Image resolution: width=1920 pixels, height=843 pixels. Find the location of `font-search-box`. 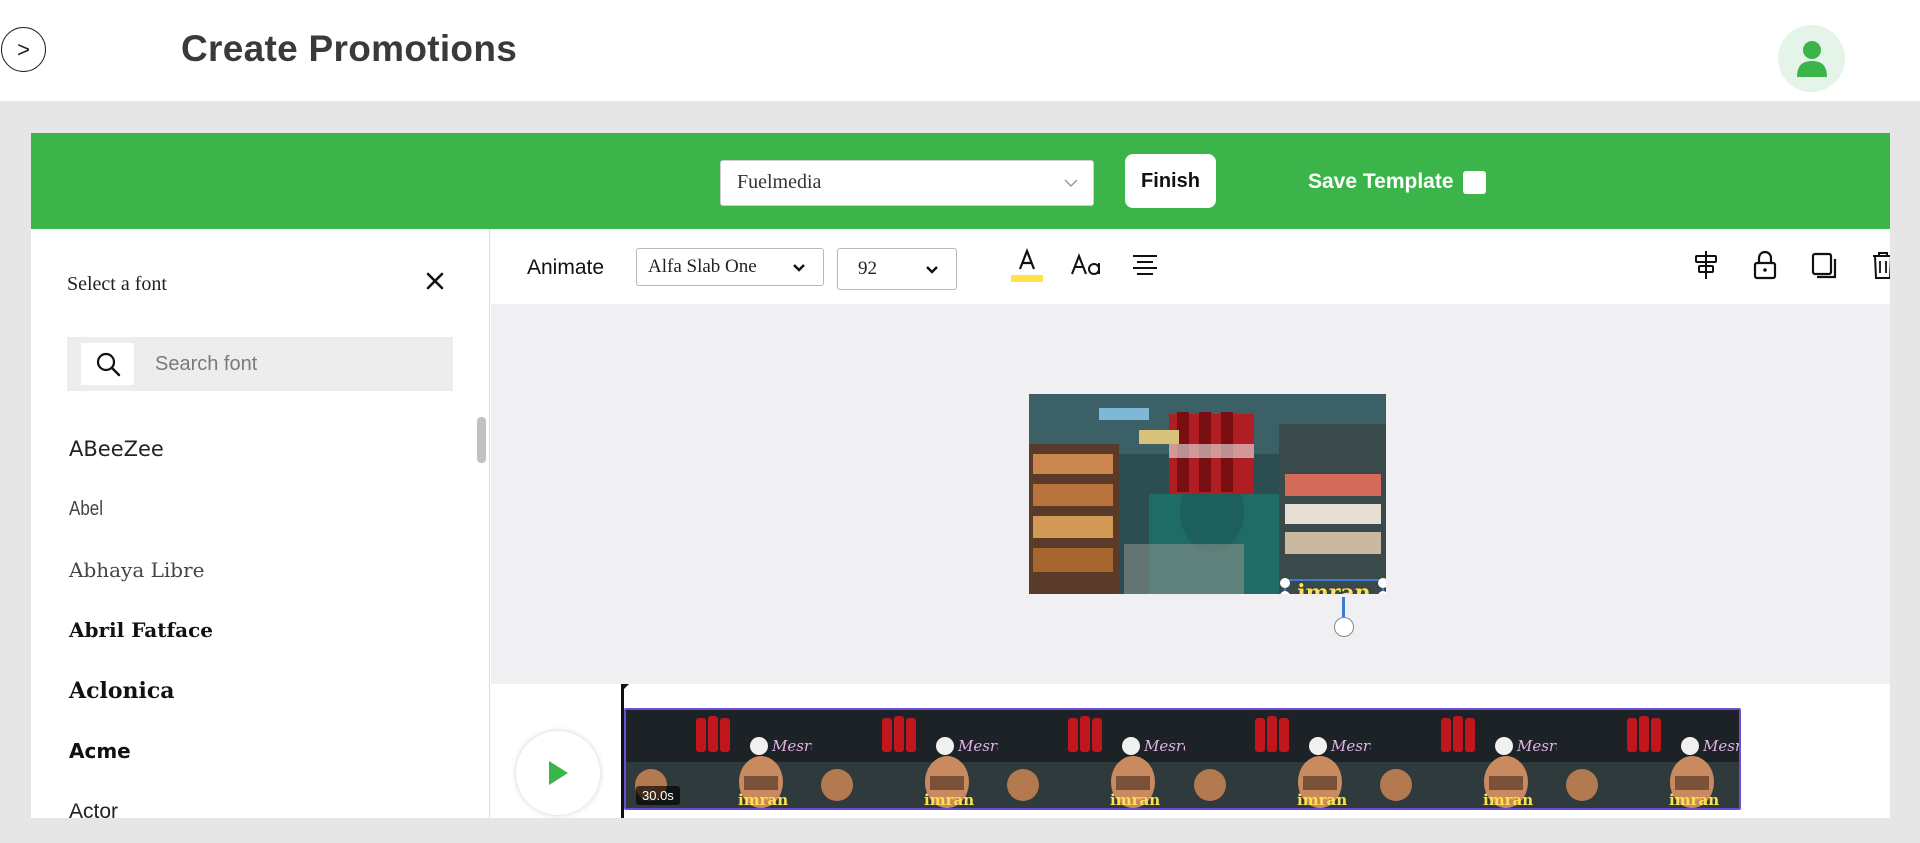

font-search-box is located at coordinates (260, 364).